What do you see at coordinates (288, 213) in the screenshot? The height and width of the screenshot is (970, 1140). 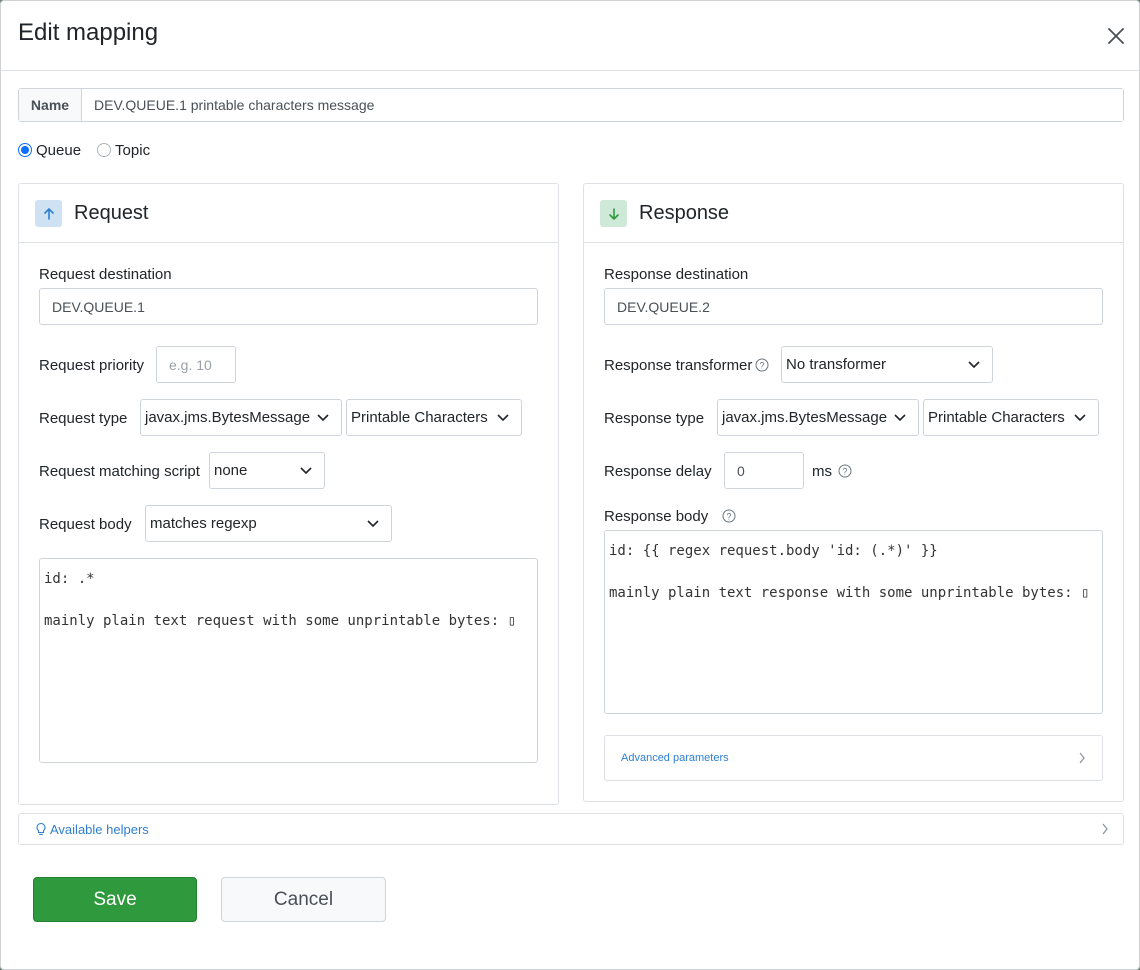 I see `request-panel-header: Request` at bounding box center [288, 213].